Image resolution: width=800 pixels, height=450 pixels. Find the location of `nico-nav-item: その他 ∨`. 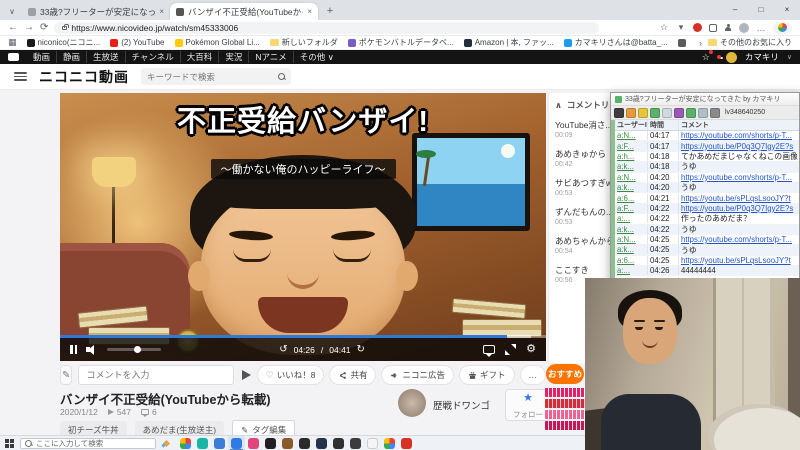

nico-nav-item: その他 ∨ is located at coordinates (316, 57).